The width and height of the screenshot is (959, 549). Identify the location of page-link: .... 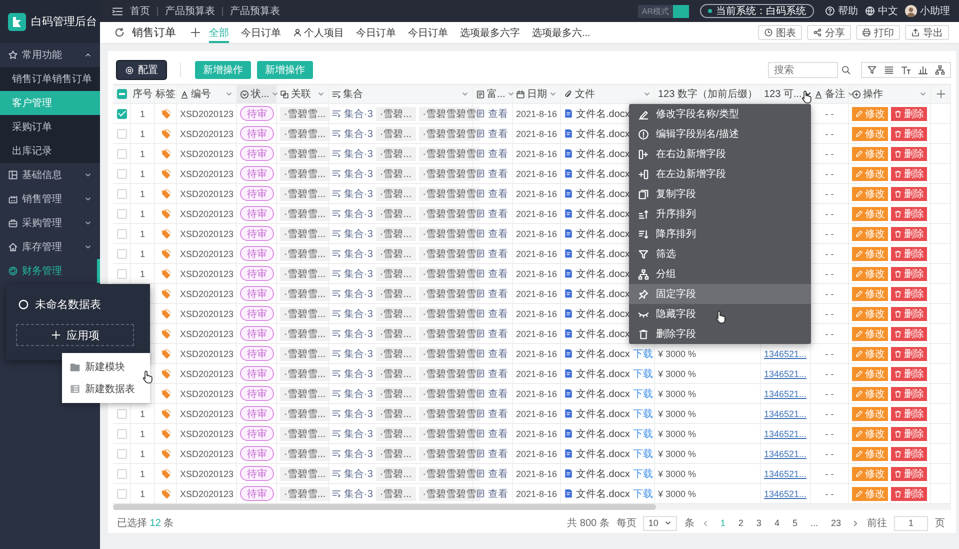
(814, 523).